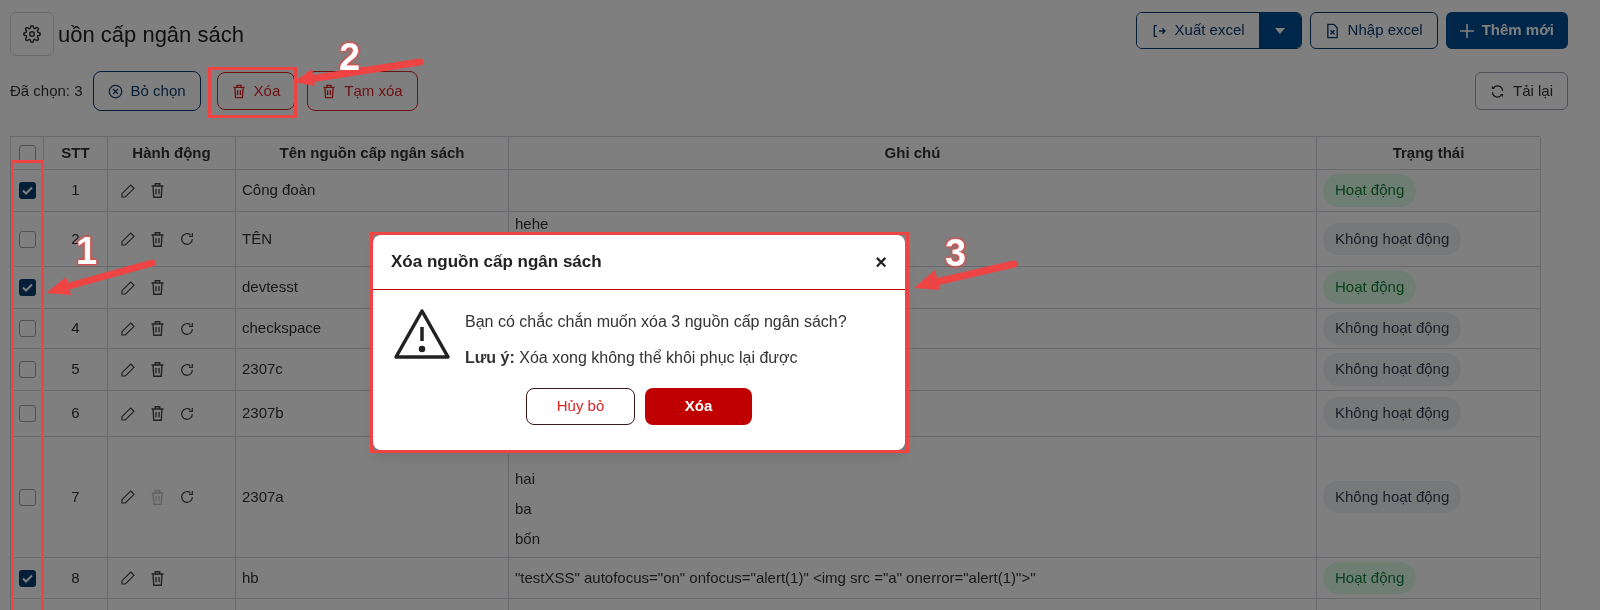 The height and width of the screenshot is (610, 1600). What do you see at coordinates (526, 479) in the screenshot?
I see `table-cell-text: hai` at bounding box center [526, 479].